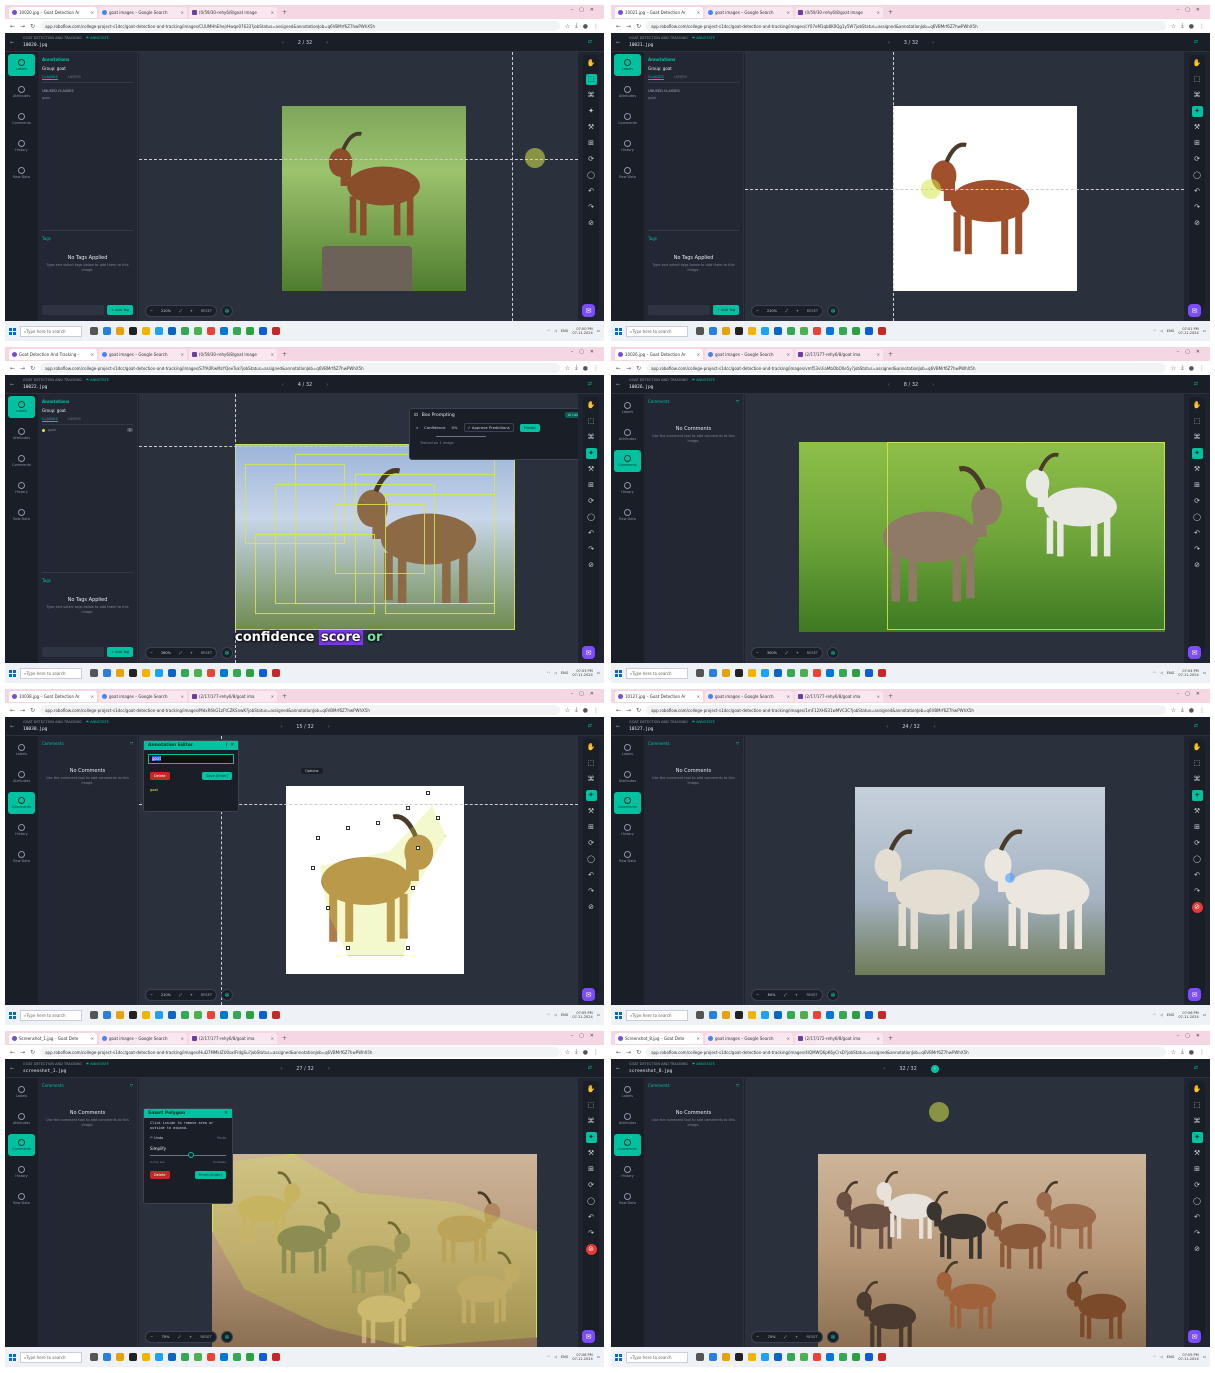 The image size is (1215, 1373). What do you see at coordinates (1197, 223) in the screenshot?
I see `hide-icon: ⊘` at bounding box center [1197, 223].